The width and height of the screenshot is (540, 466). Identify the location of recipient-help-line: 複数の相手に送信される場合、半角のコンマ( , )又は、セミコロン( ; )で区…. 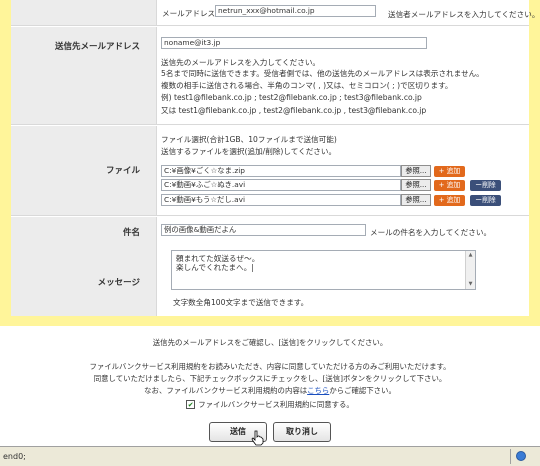
(307, 85).